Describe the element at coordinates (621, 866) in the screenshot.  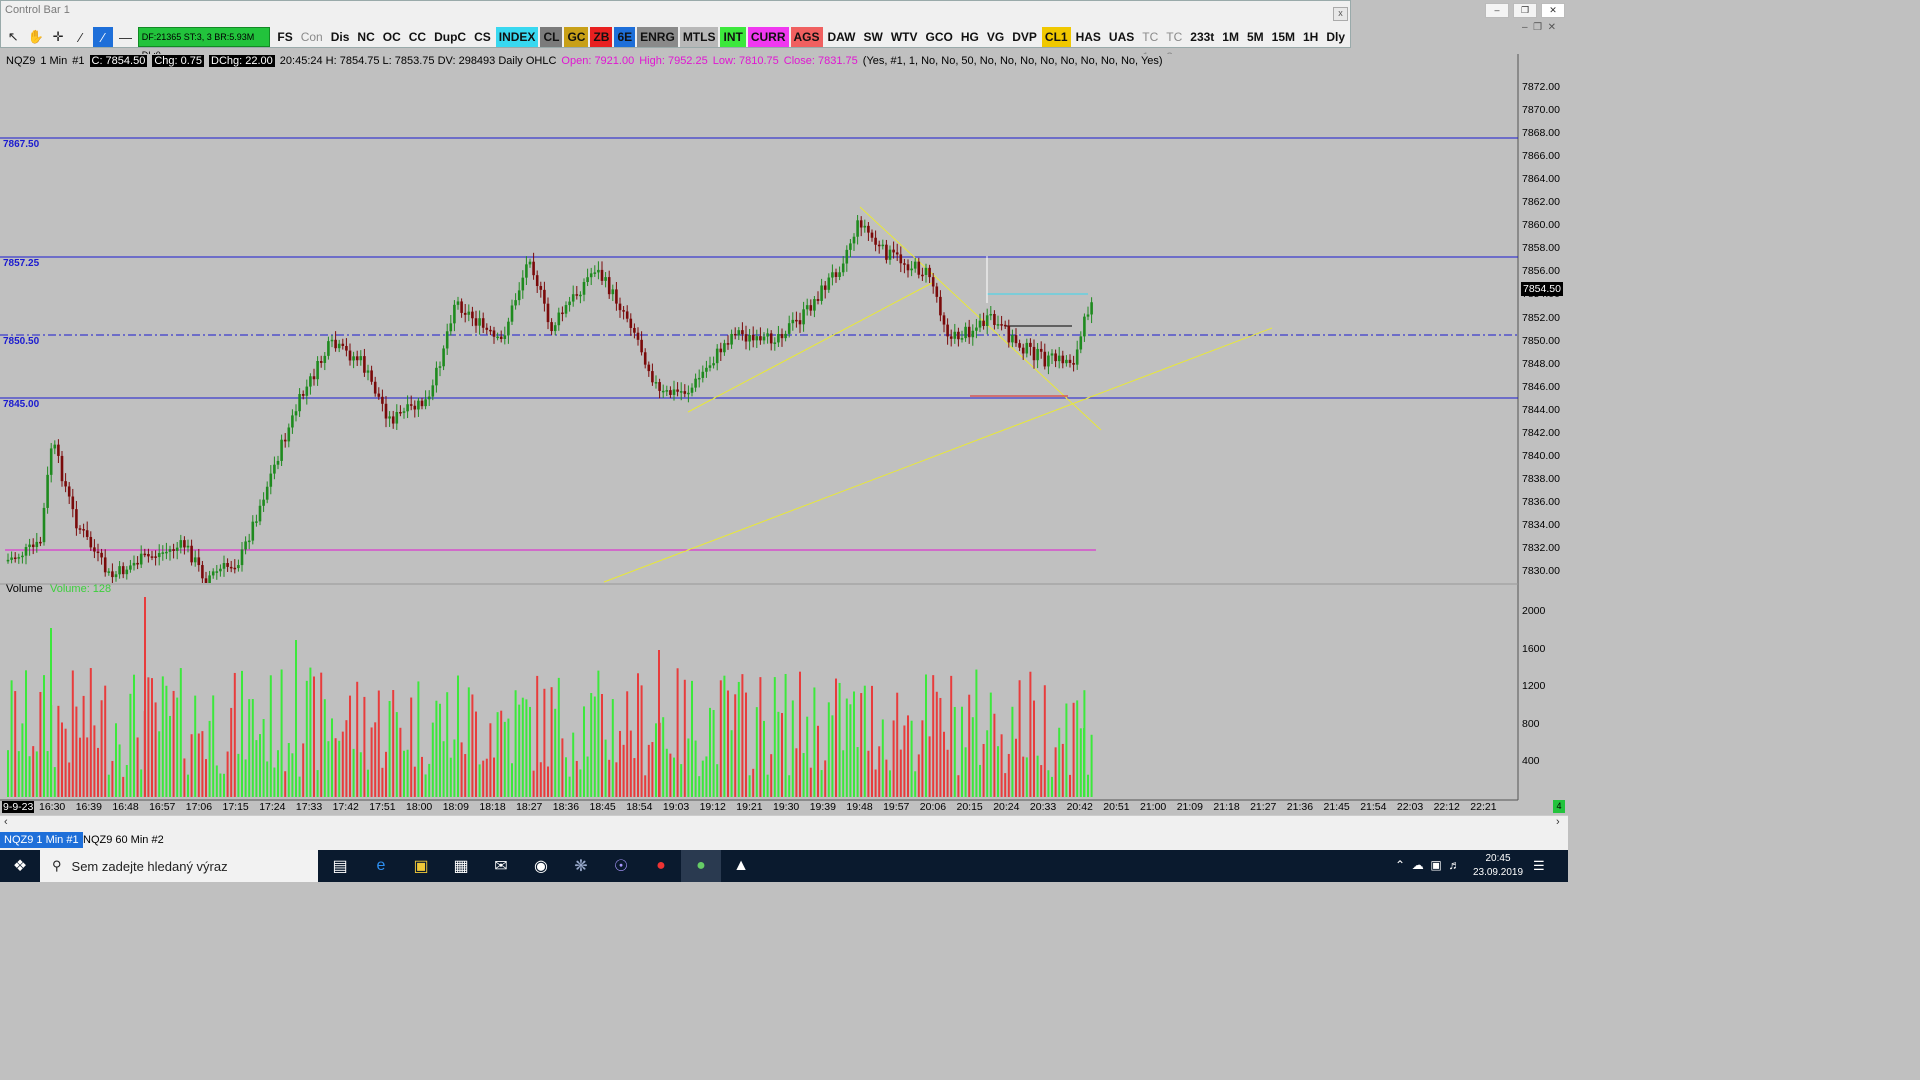
I see `app-icon-2: ☉` at that location.